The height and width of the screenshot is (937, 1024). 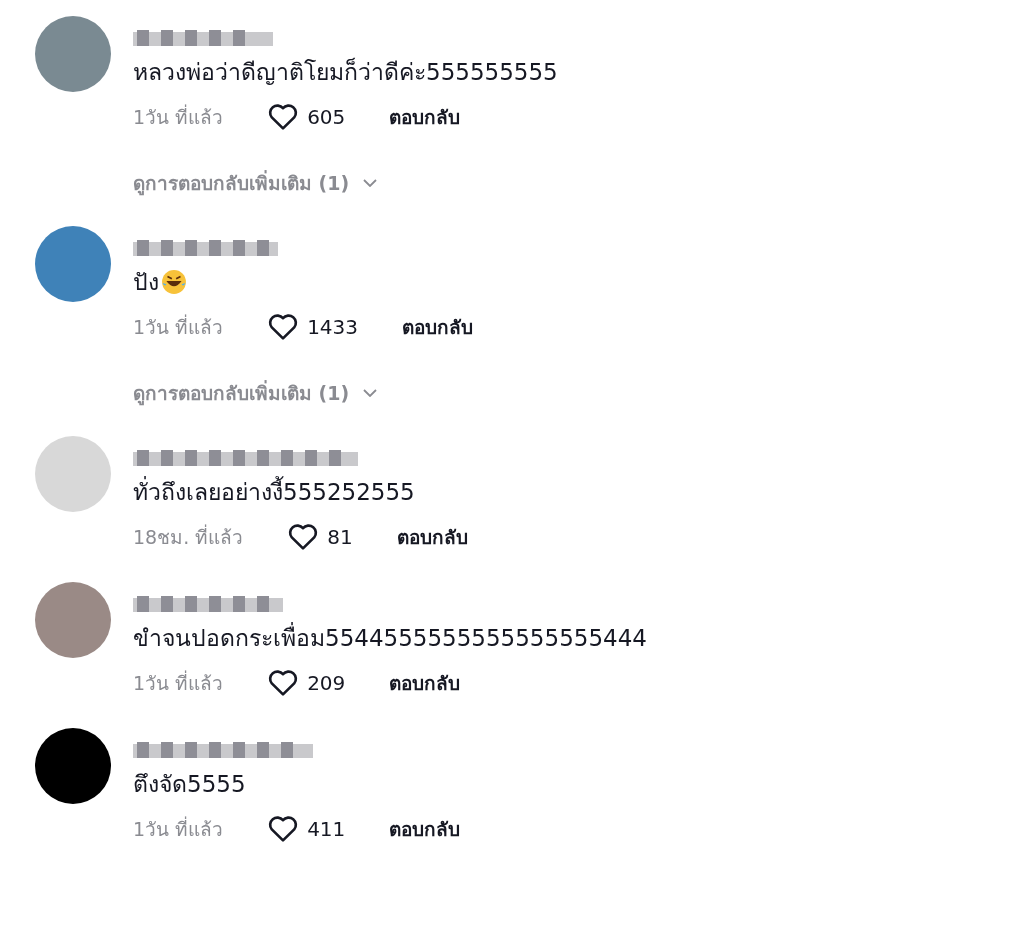 I want to click on like-button: 1433, so click(x=313, y=327).